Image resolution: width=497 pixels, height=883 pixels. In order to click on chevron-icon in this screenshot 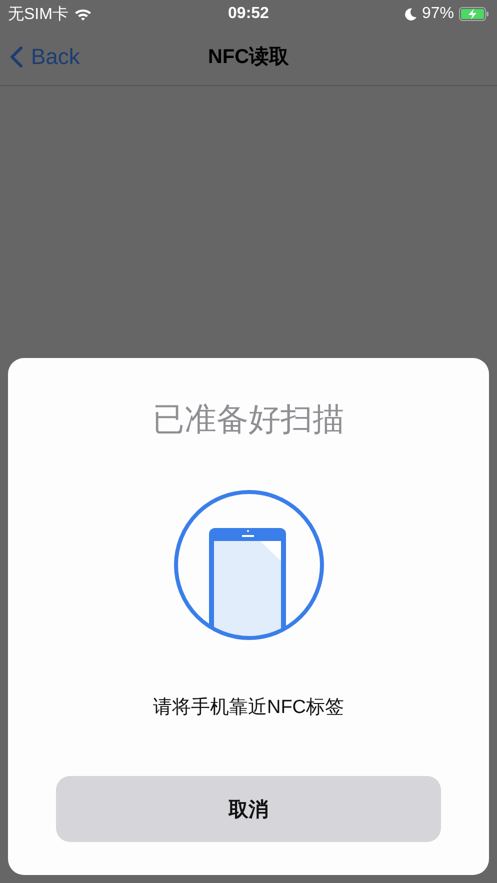, I will do `click(16, 57)`.